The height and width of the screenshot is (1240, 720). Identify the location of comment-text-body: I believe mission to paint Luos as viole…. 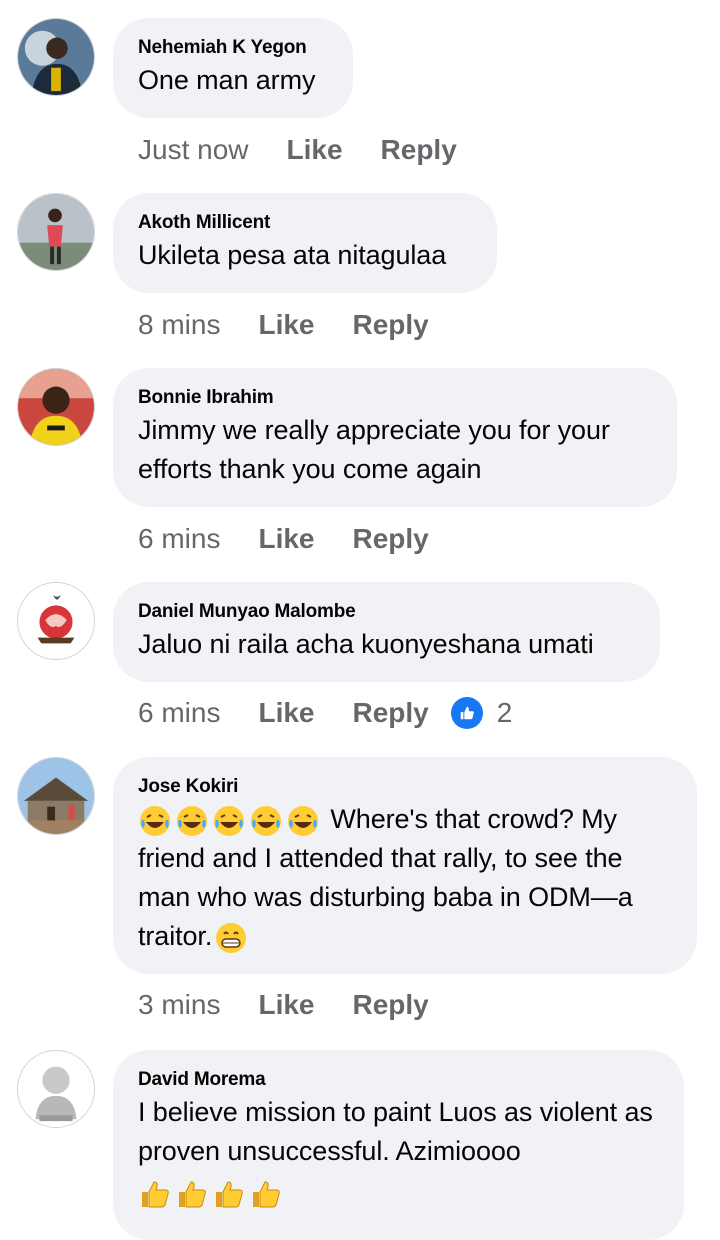
(395, 1131).